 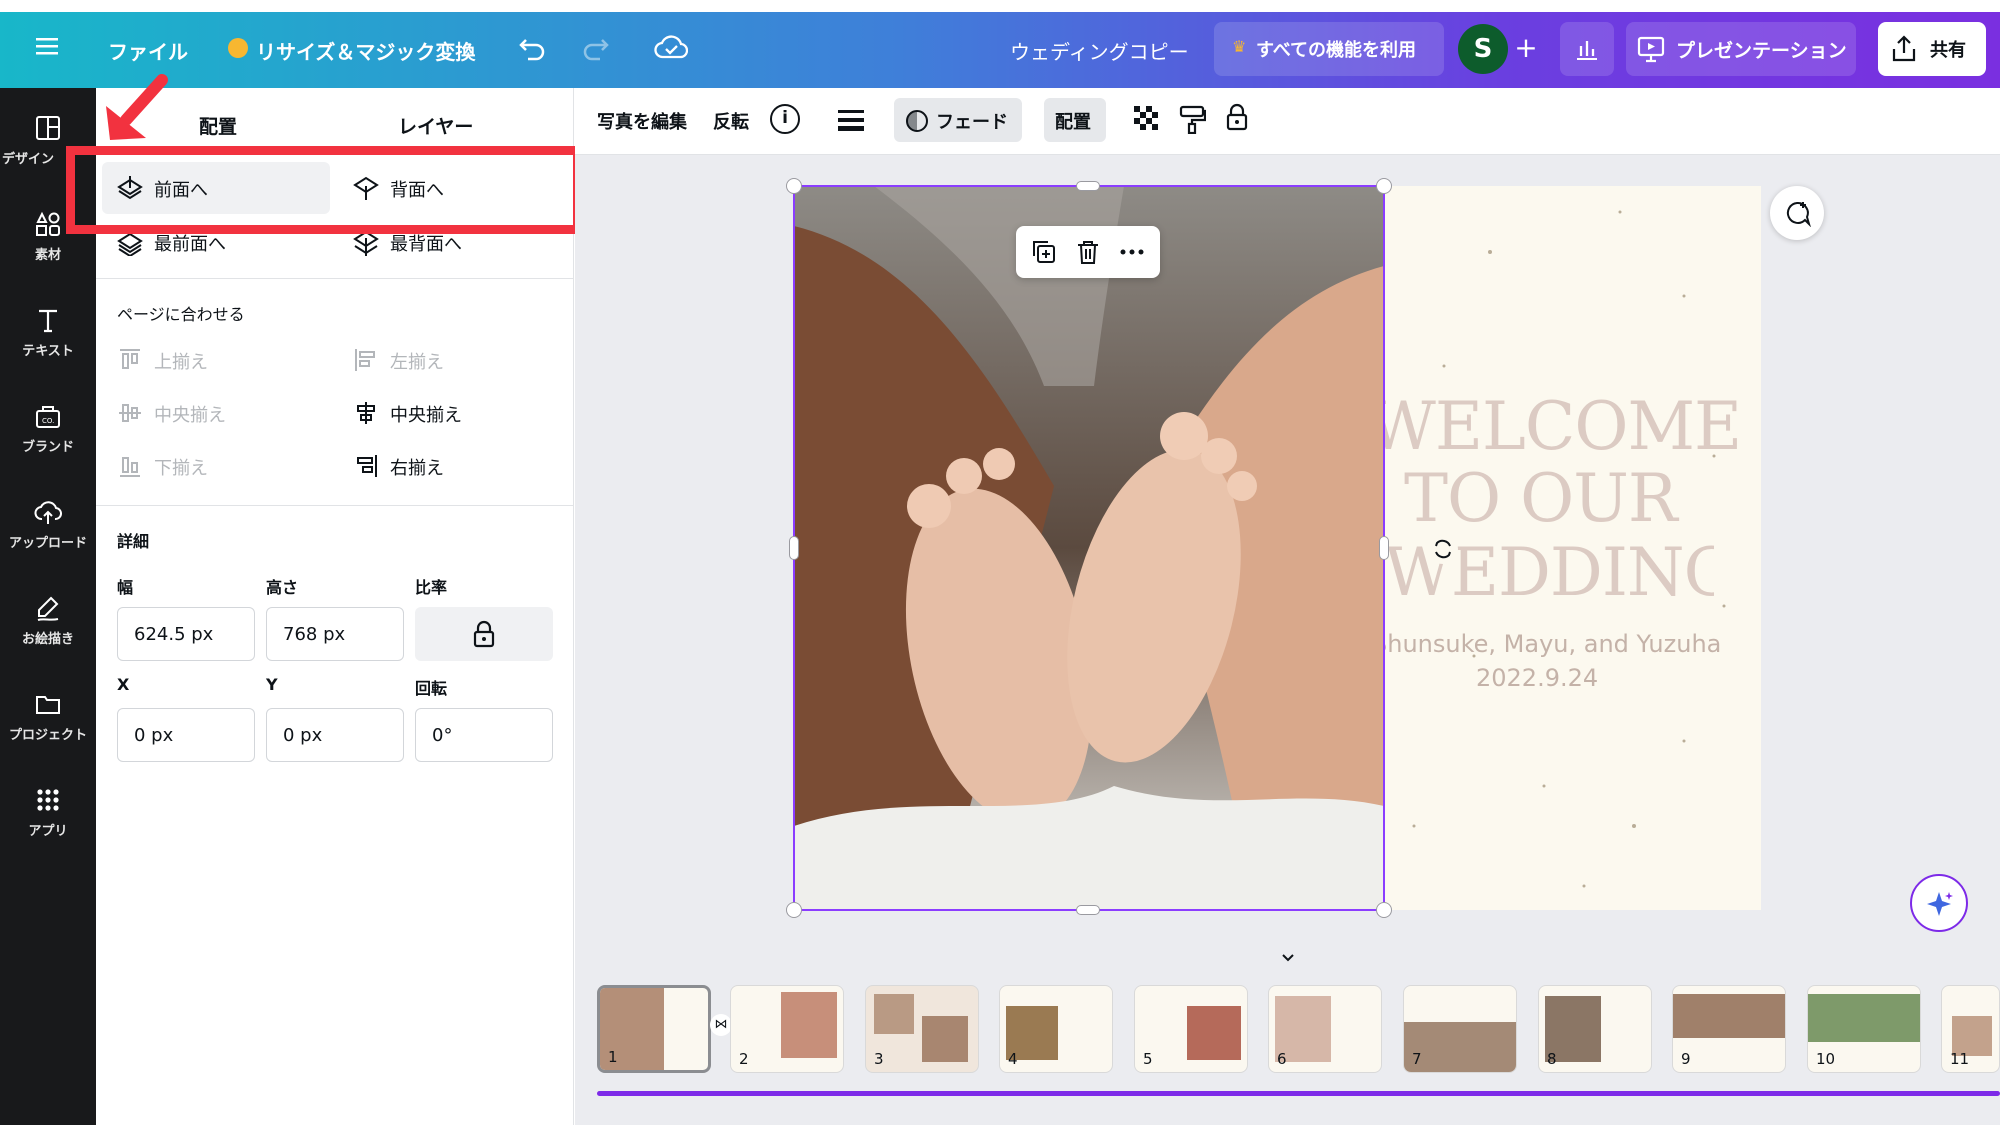 What do you see at coordinates (1075, 120) in the screenshot?
I see `arrange-button: 配置` at bounding box center [1075, 120].